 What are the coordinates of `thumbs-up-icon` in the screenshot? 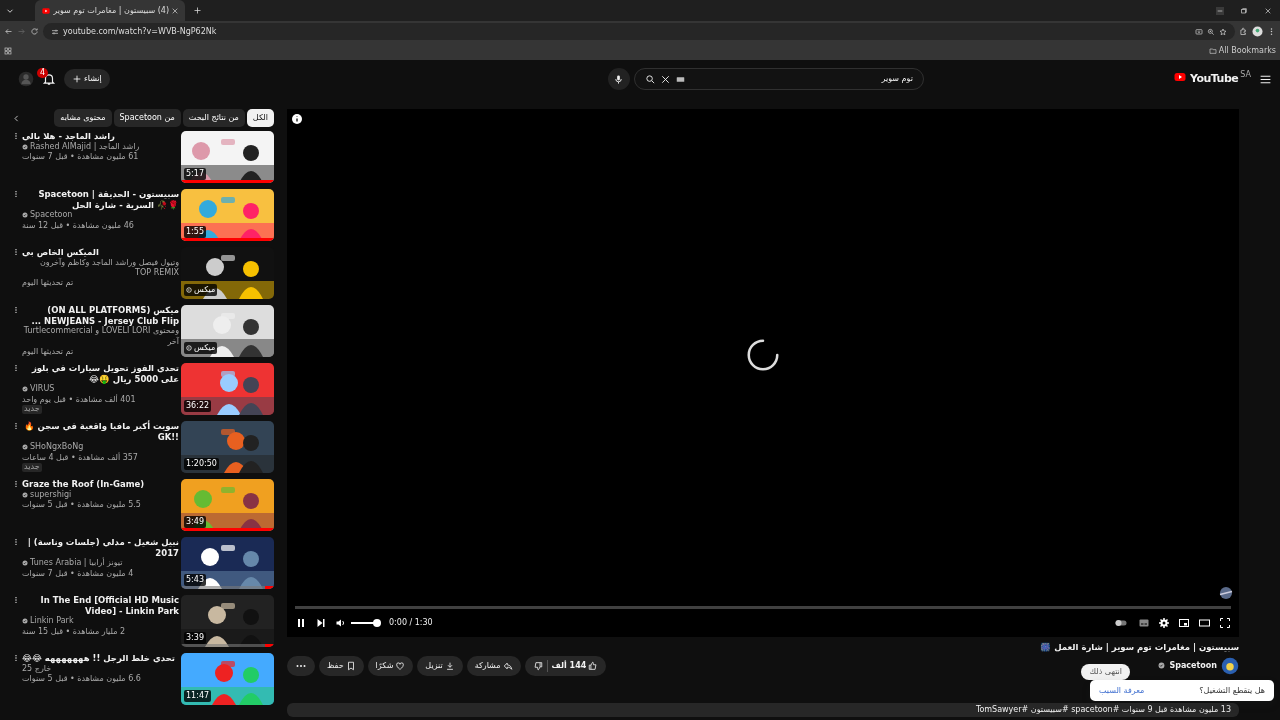 It's located at (593, 665).